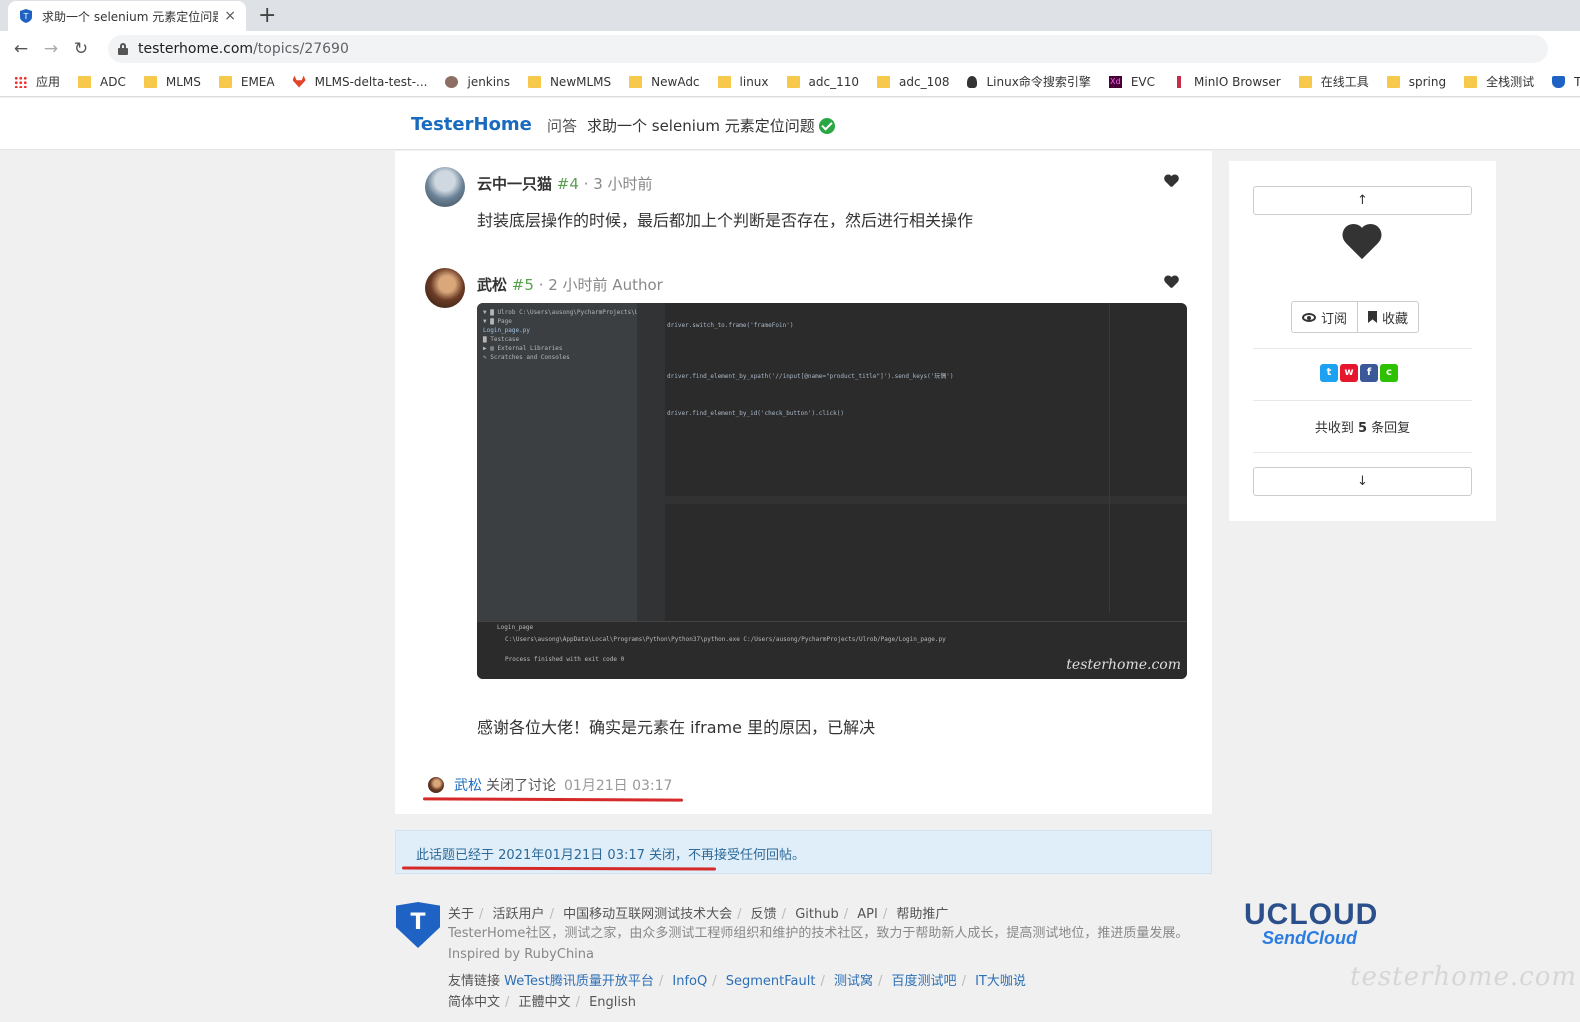 The height and width of the screenshot is (1022, 1580). What do you see at coordinates (172, 82) in the screenshot?
I see `bookmark-mlms: MLMS` at bounding box center [172, 82].